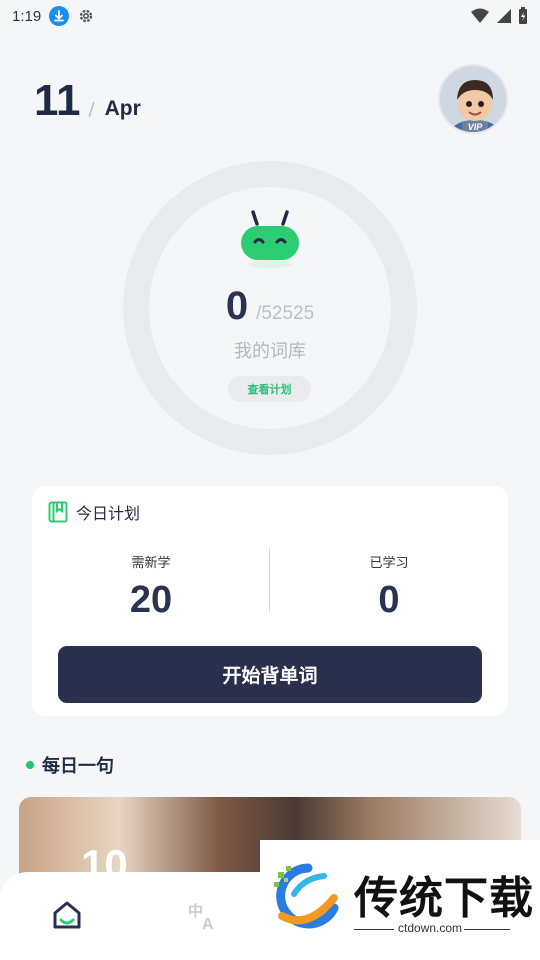 This screenshot has height=960, width=540. Describe the element at coordinates (67, 915) in the screenshot. I see `home-tab-icon` at that location.